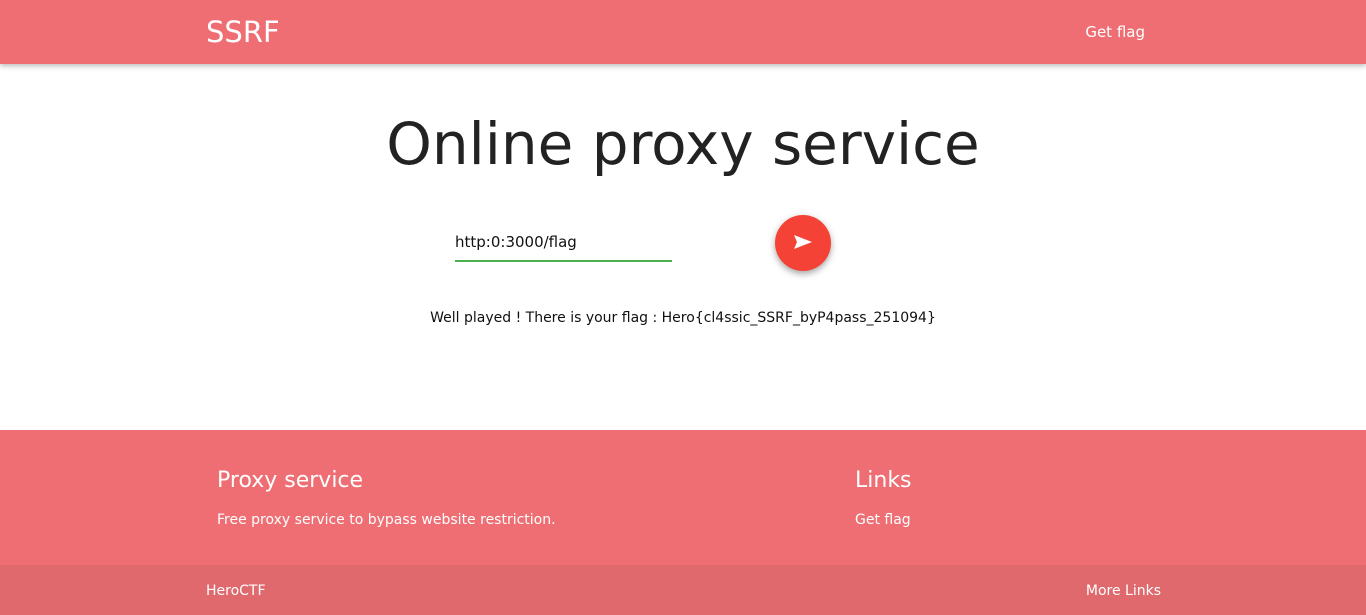 The width and height of the screenshot is (1366, 615). Describe the element at coordinates (1115, 32) in the screenshot. I see `nav-link-get-flag: Get flag` at that location.